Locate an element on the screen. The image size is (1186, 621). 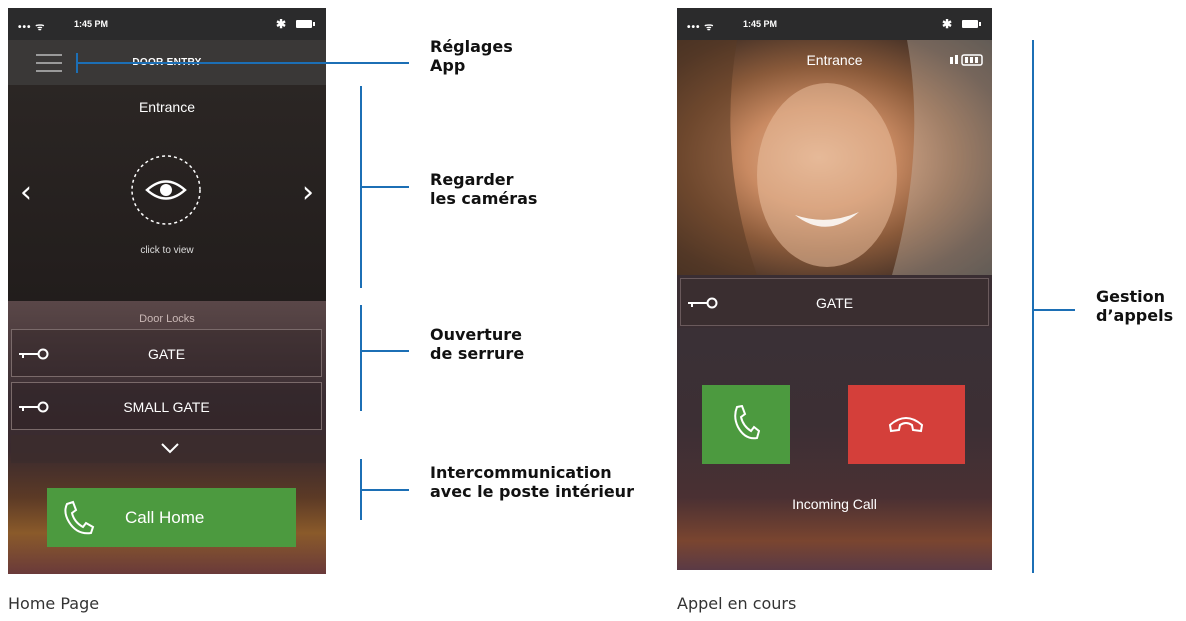
door-locks-title: Door Locks is located at coordinates (167, 319).